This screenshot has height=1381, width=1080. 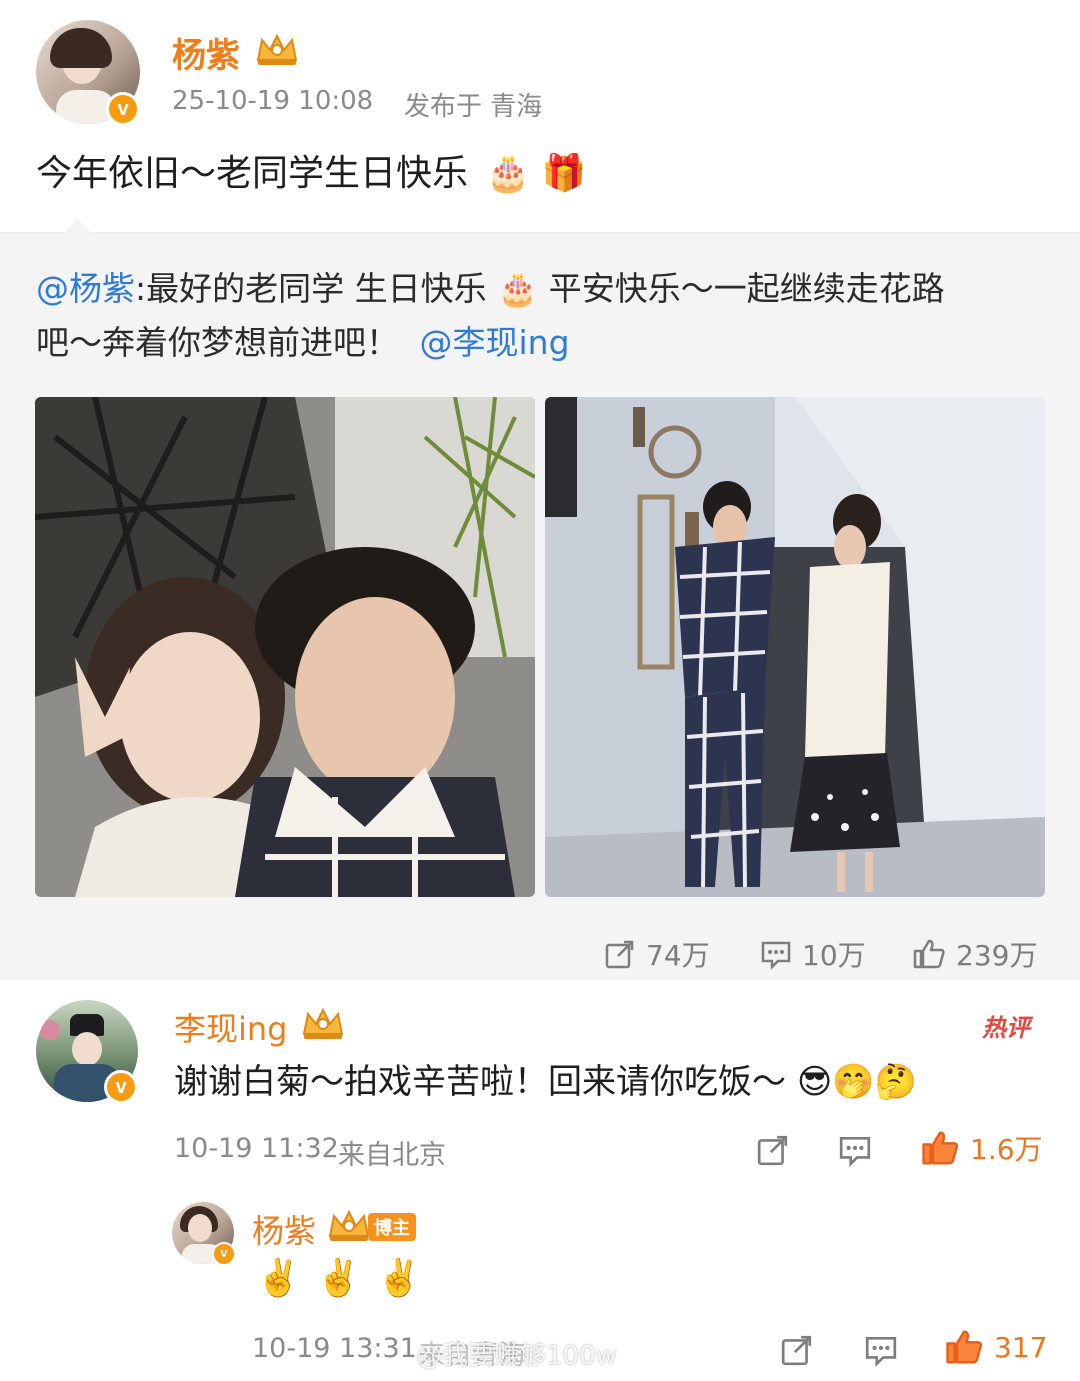 What do you see at coordinates (834, 955) in the screenshot?
I see `comment-count: 10万` at bounding box center [834, 955].